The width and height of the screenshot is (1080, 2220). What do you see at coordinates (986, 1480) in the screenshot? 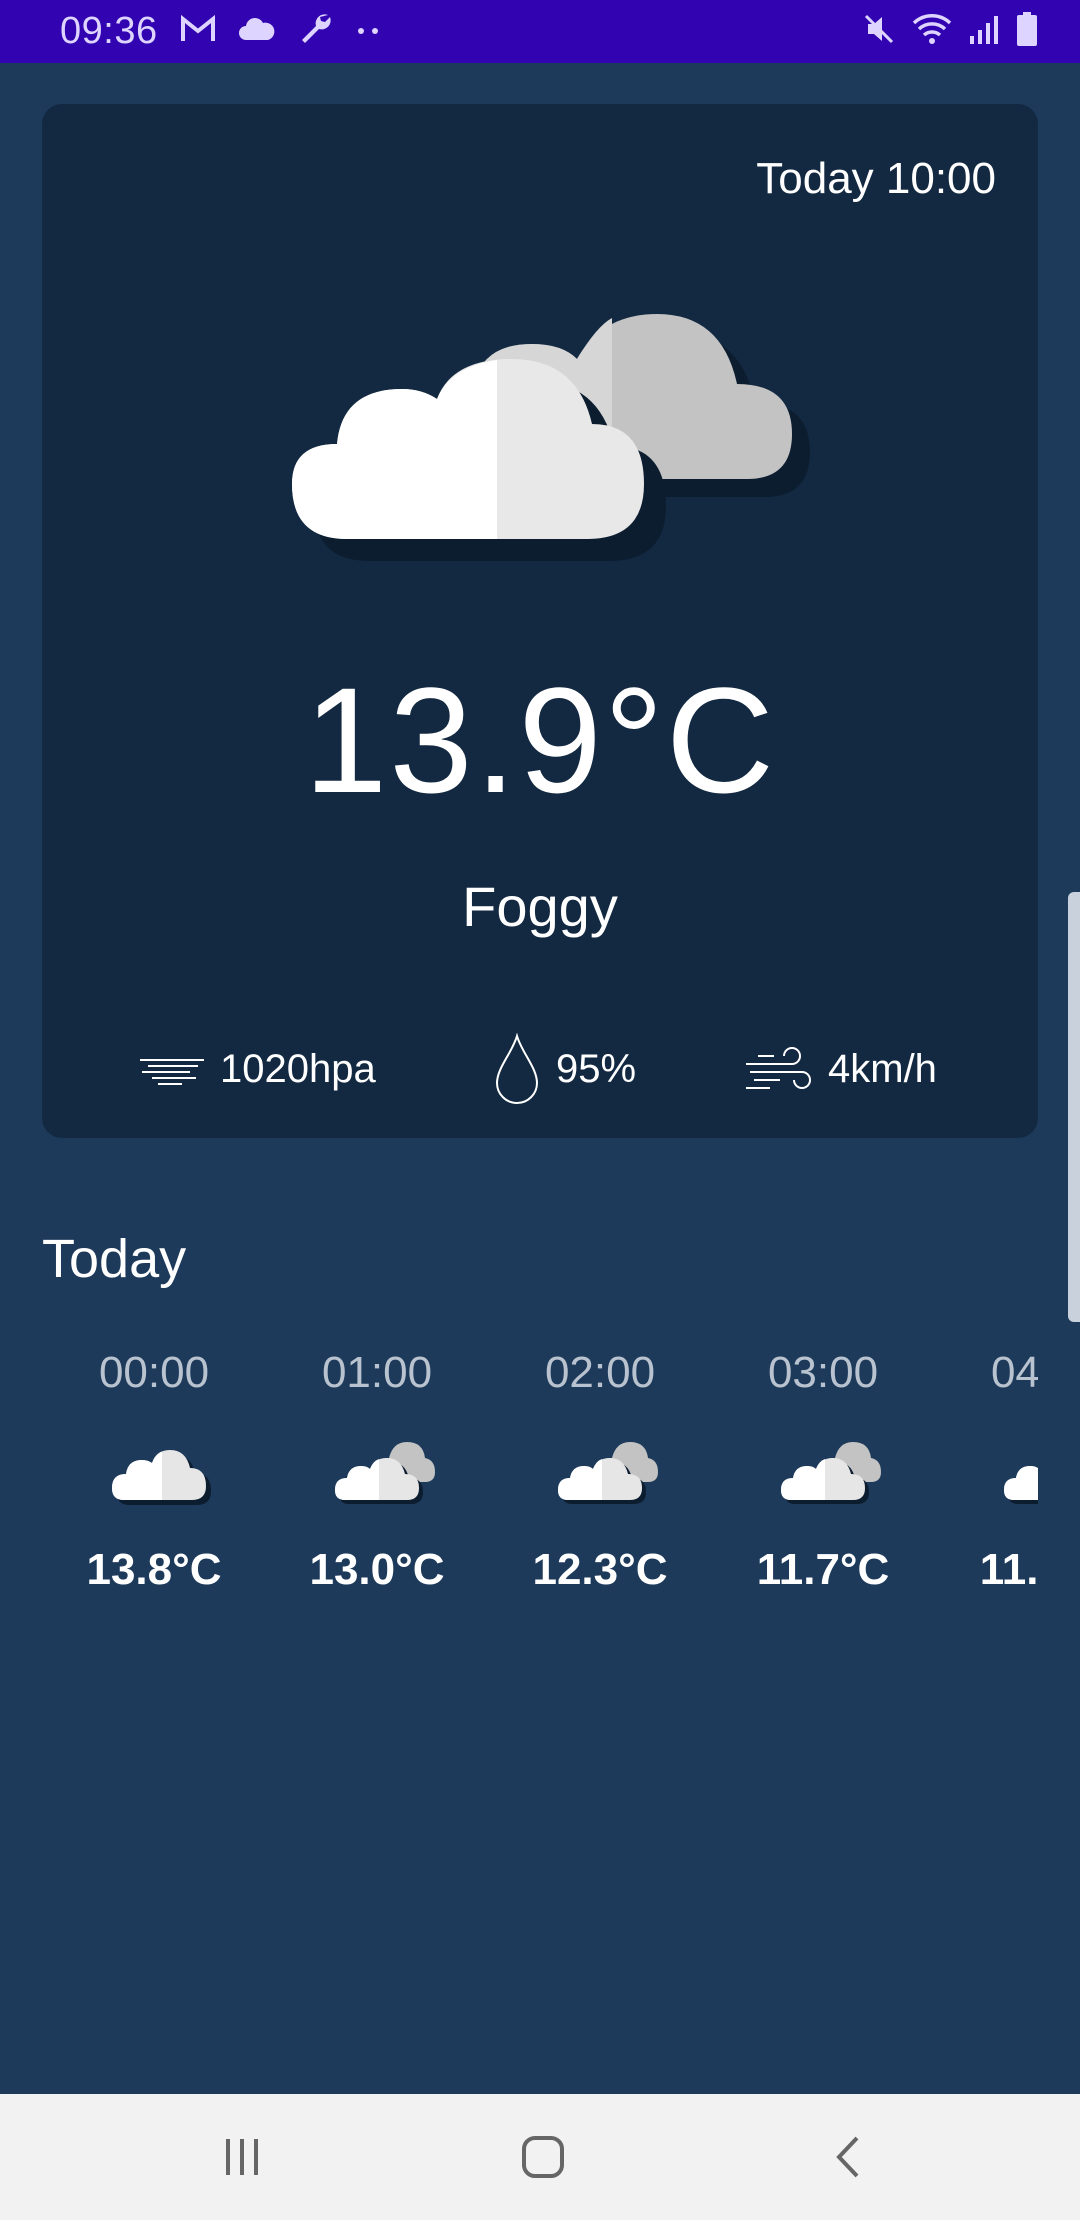
I see `hourly-item: 04:00 11.1°C` at bounding box center [986, 1480].